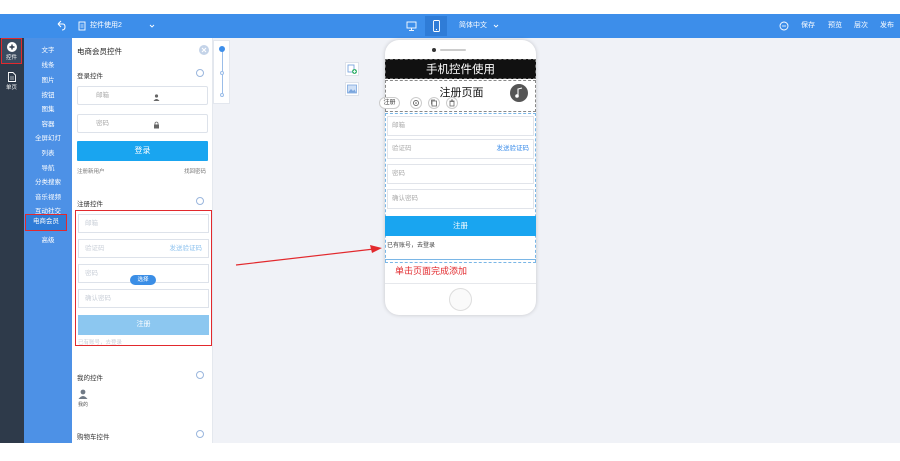 This screenshot has height=461, width=900. I want to click on document-icon, so click(82, 26).